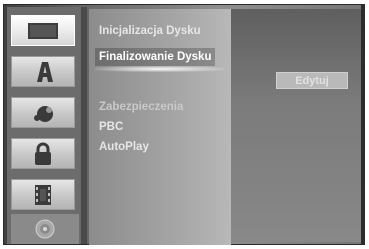  I want to click on disc-tray-icon, so click(43, 30).